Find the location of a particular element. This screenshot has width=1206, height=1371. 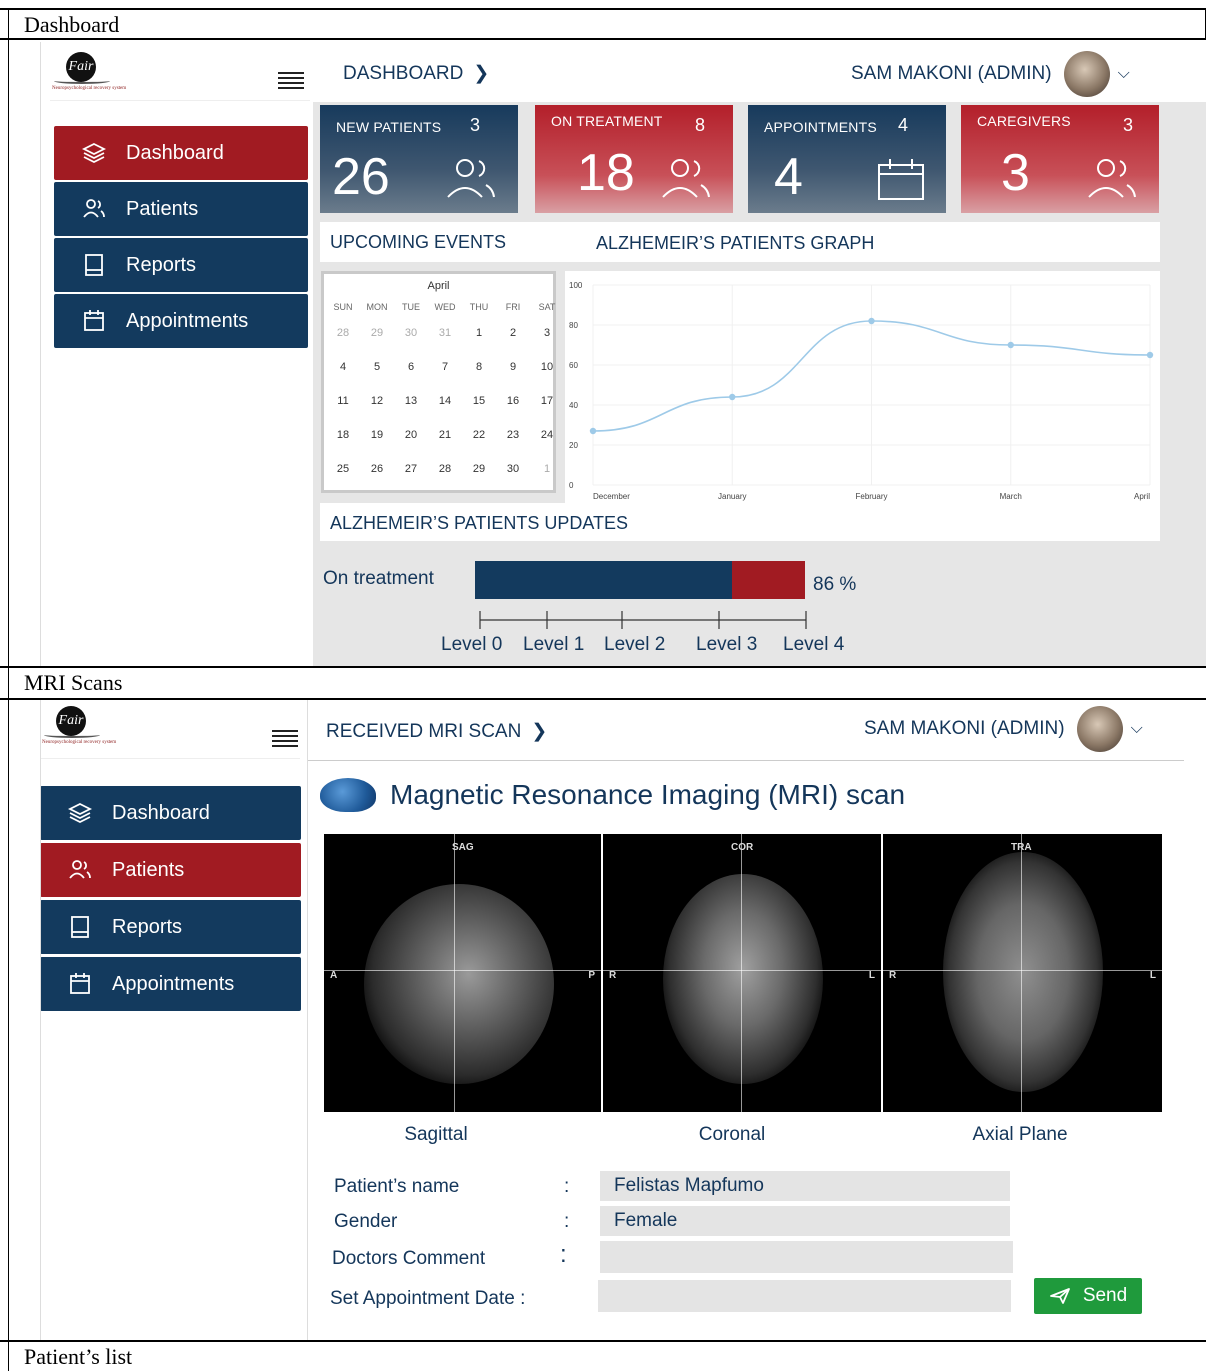

weekday-header: SUN is located at coordinates (343, 307).